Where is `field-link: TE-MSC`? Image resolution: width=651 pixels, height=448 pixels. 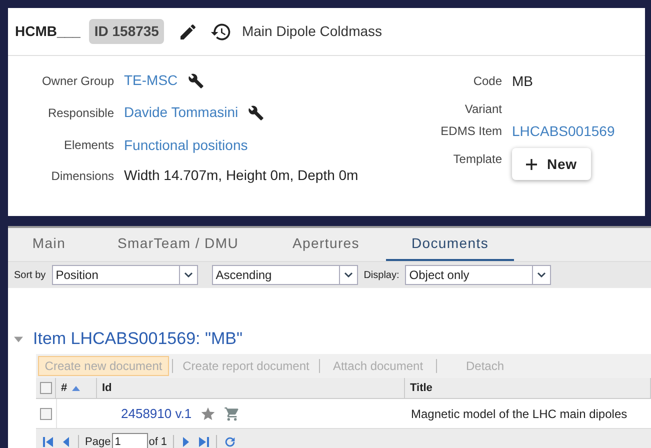 field-link: TE-MSC is located at coordinates (151, 80).